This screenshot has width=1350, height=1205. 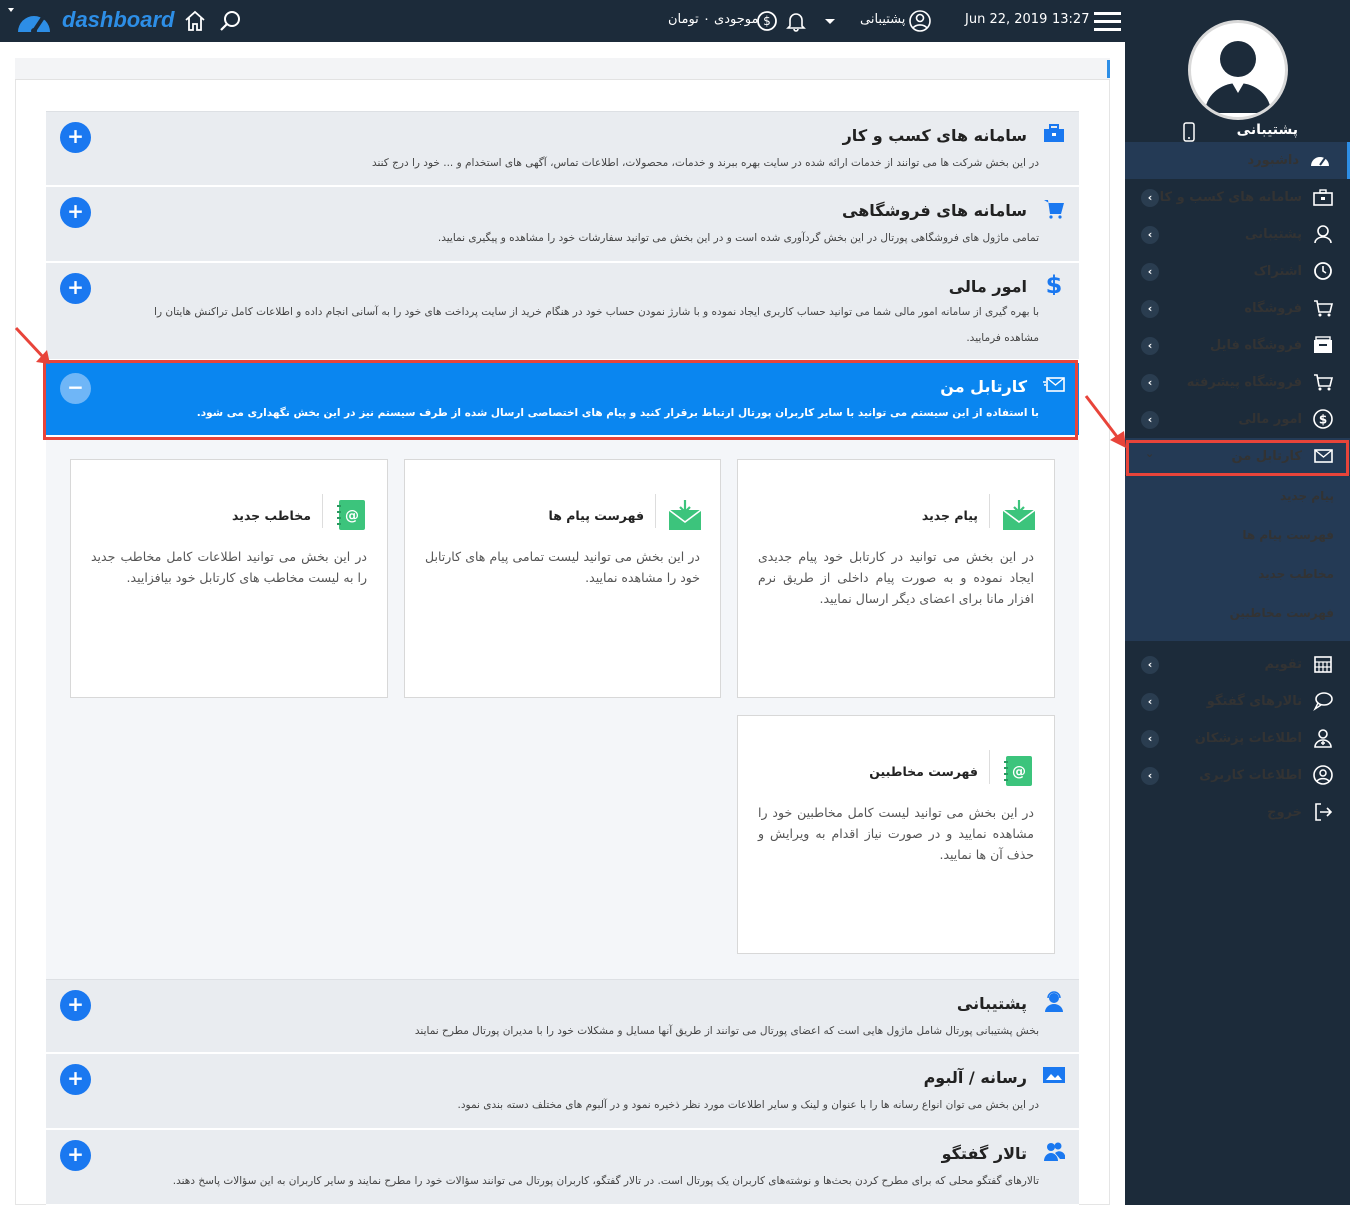 I want to click on subitem-label: پیام جدید, so click(x=1307, y=496).